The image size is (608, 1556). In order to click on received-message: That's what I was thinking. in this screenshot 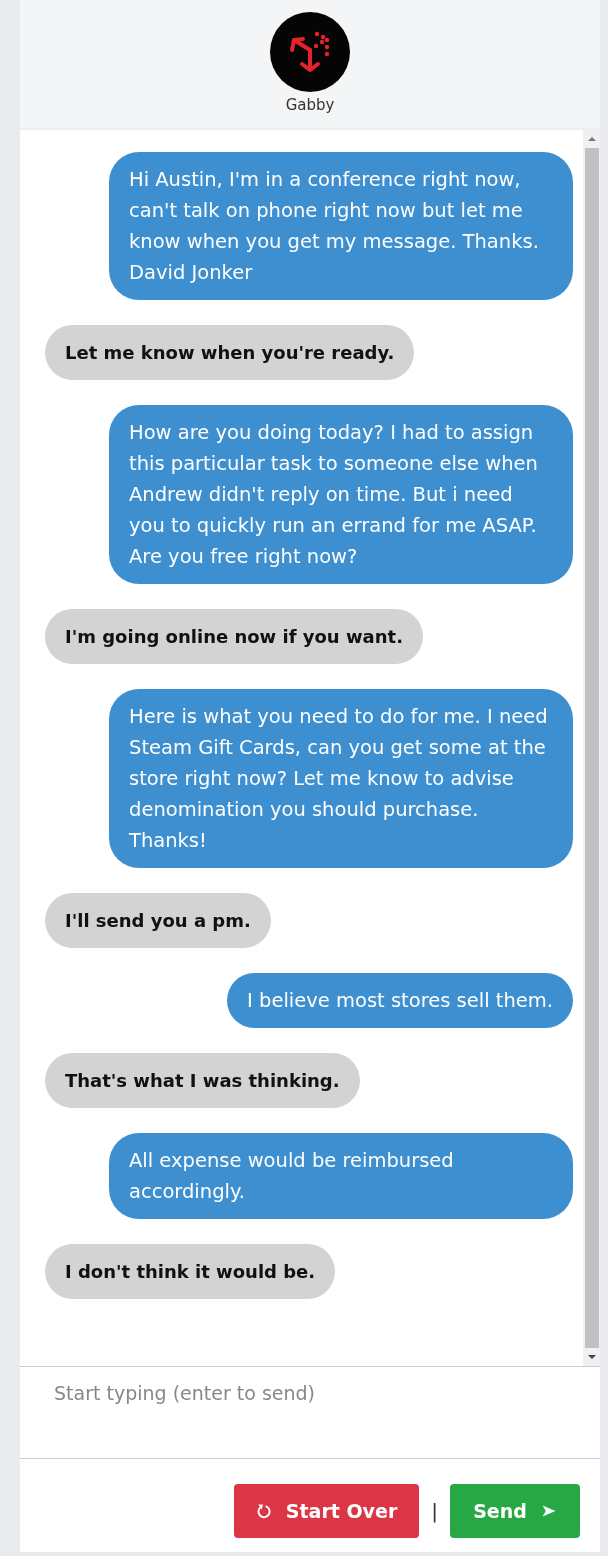, I will do `click(202, 1080)`.